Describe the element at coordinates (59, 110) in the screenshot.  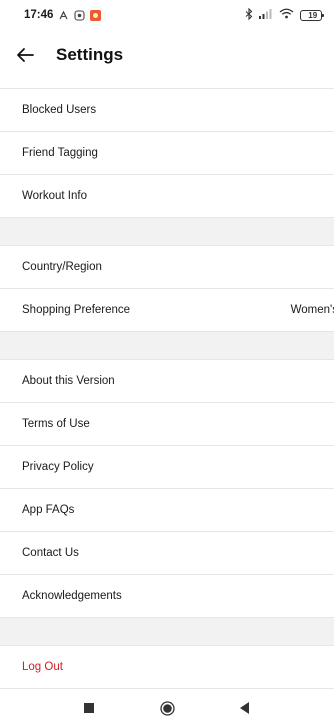
I see `settings-item-label: Blocked Users` at that location.